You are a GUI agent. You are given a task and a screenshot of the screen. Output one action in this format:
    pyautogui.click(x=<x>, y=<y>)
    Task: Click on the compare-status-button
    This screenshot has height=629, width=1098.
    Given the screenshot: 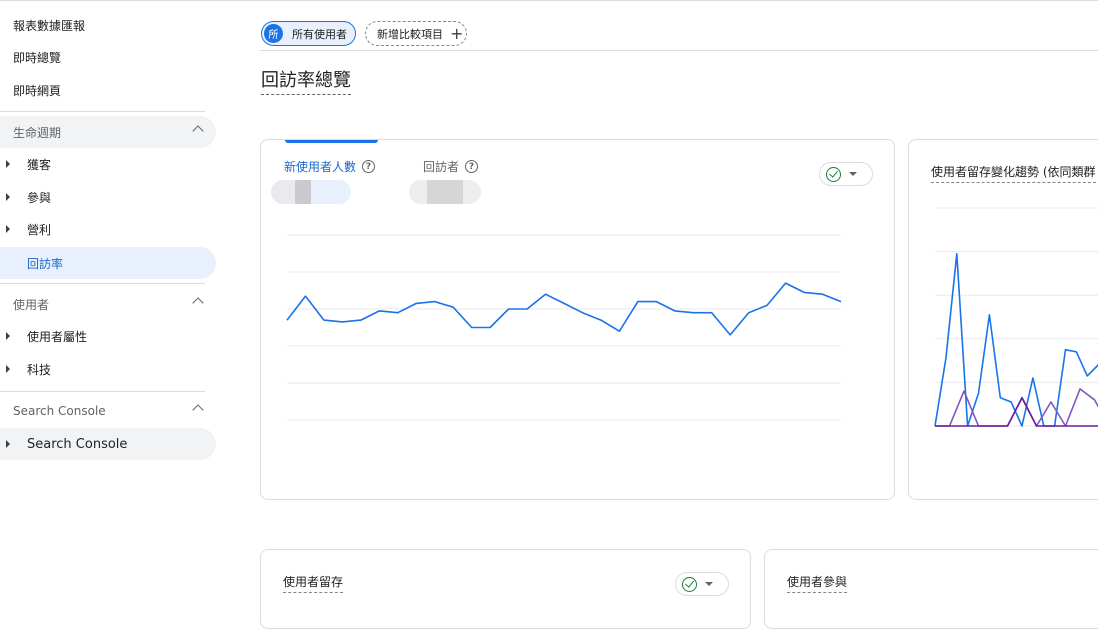 What is the action you would take?
    pyautogui.click(x=702, y=584)
    